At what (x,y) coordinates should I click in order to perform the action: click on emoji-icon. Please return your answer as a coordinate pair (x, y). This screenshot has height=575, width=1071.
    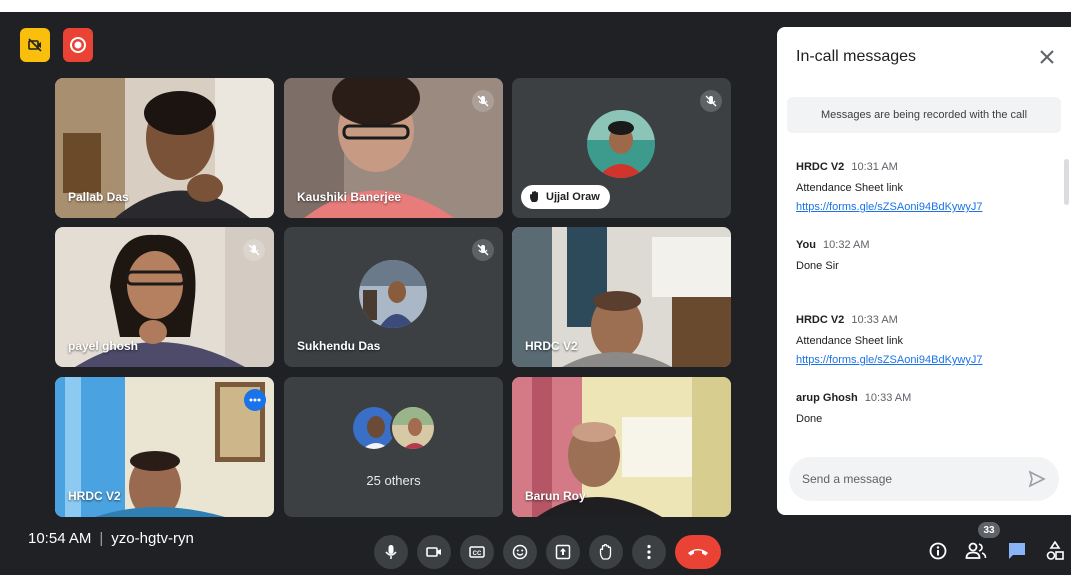
    Looking at the image, I should click on (520, 552).